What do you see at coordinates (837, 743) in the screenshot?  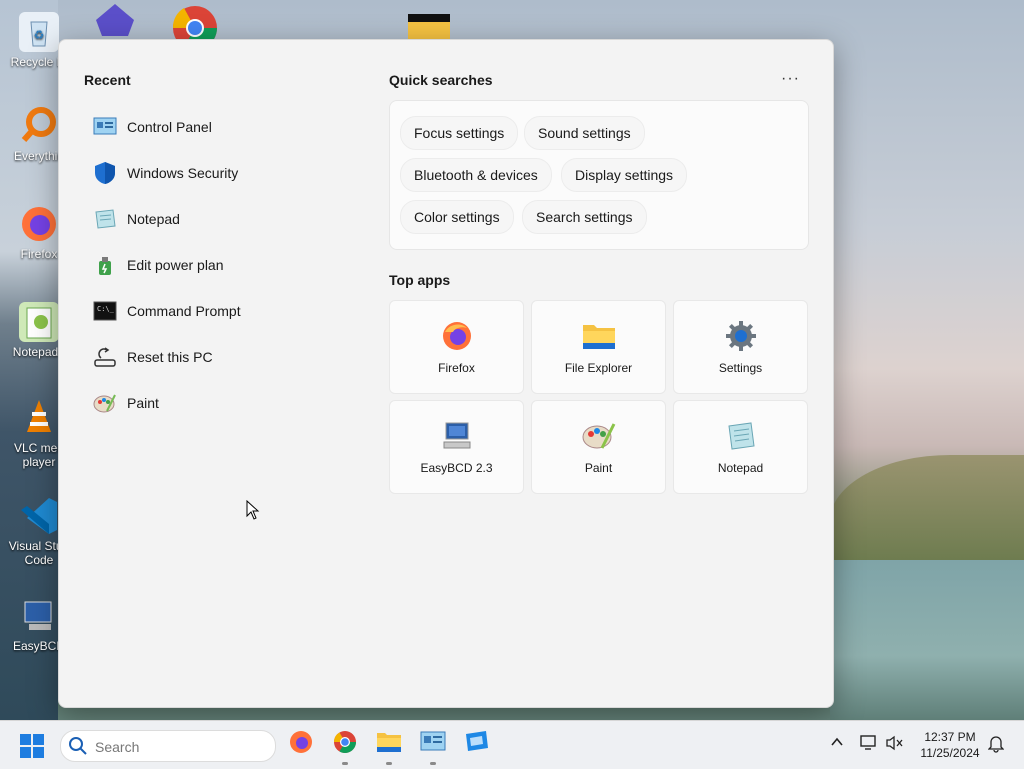 I see `show-hidden-icons-chevron-icon` at bounding box center [837, 743].